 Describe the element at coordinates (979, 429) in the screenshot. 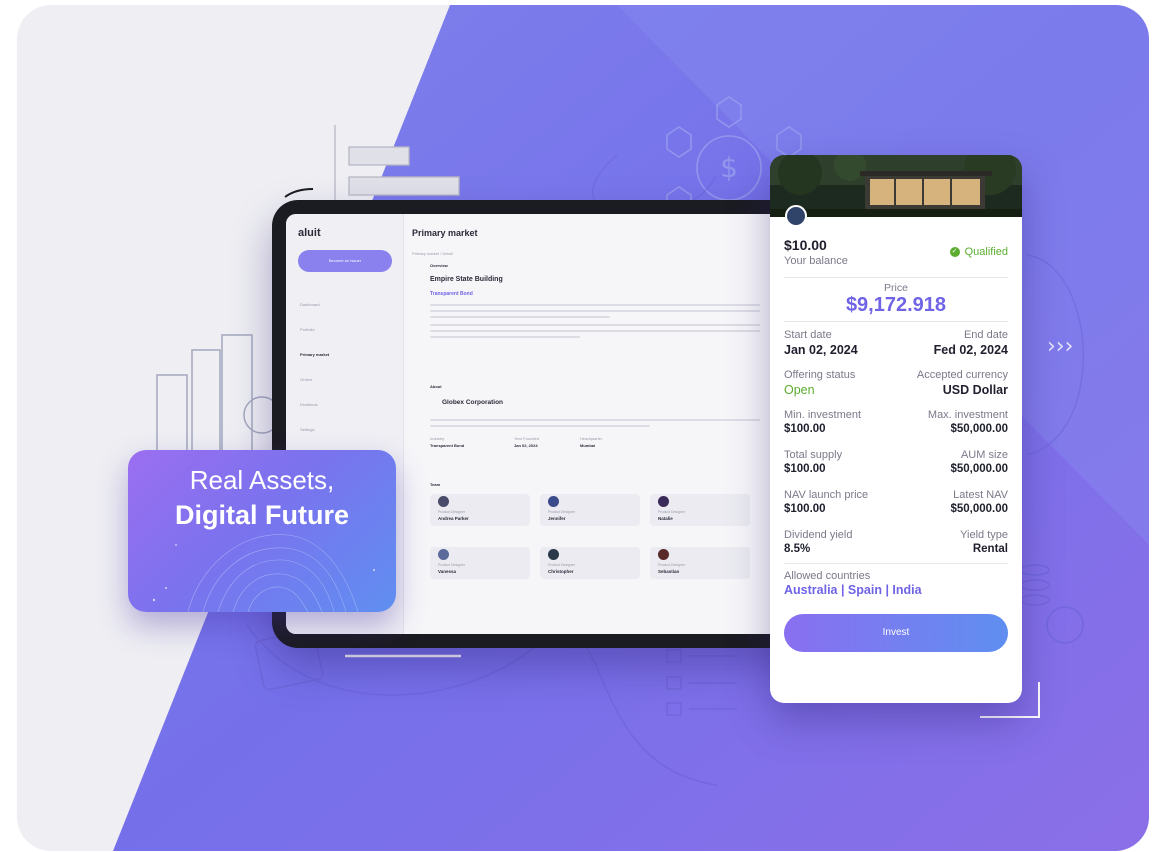

I see `max-investment-value: $50,000.00` at that location.